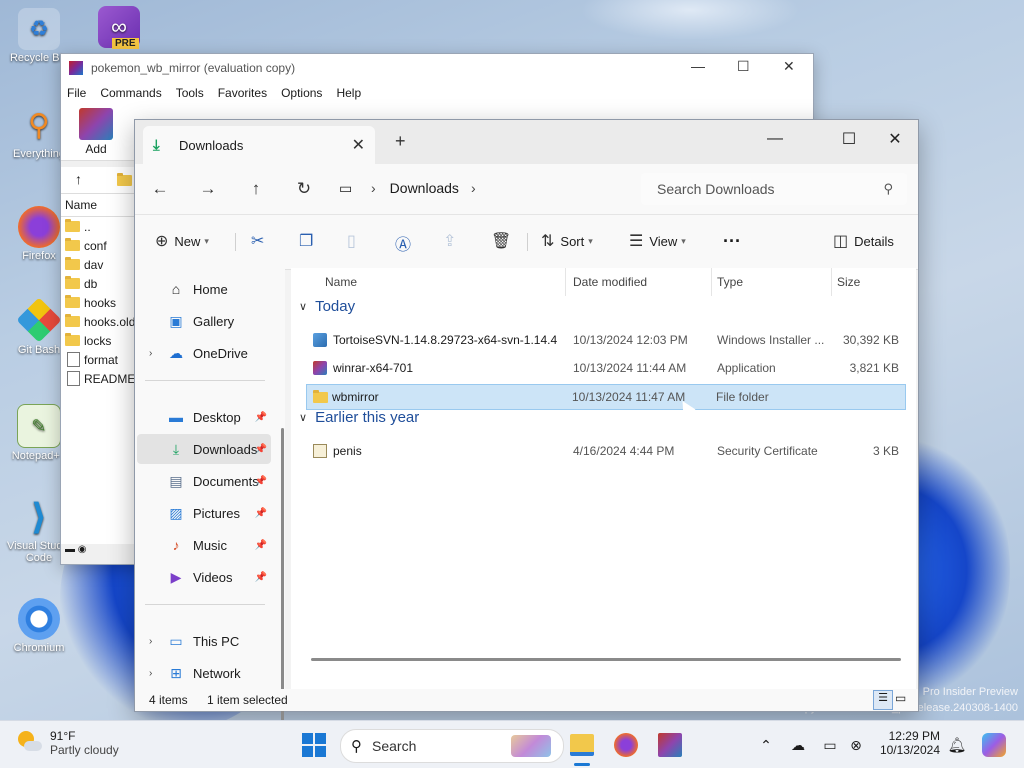 The width and height of the screenshot is (1024, 768). Describe the element at coordinates (766, 745) in the screenshot. I see `chevron-up-icon: ⌃` at that location.